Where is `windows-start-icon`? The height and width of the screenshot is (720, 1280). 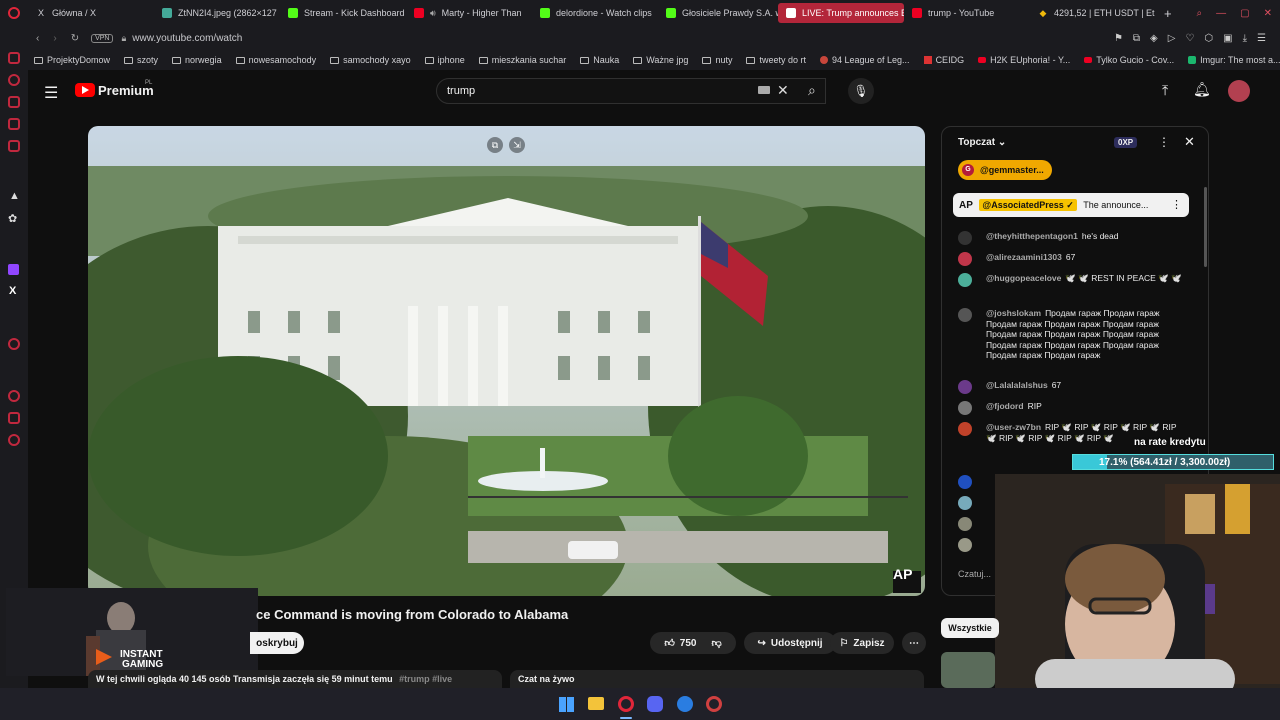 windows-start-icon is located at coordinates (566, 704).